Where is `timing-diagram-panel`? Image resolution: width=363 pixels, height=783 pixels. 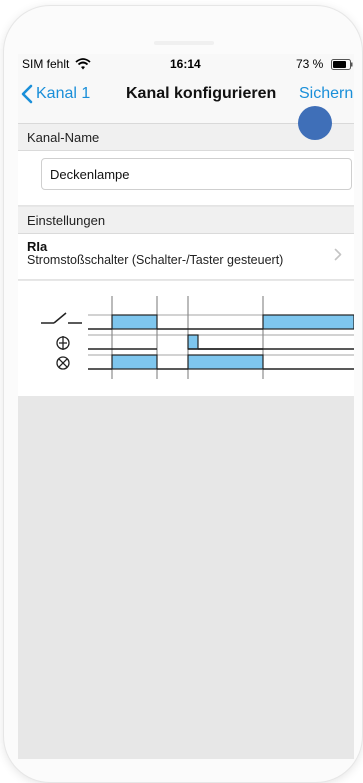
timing-diagram-panel is located at coordinates (186, 338).